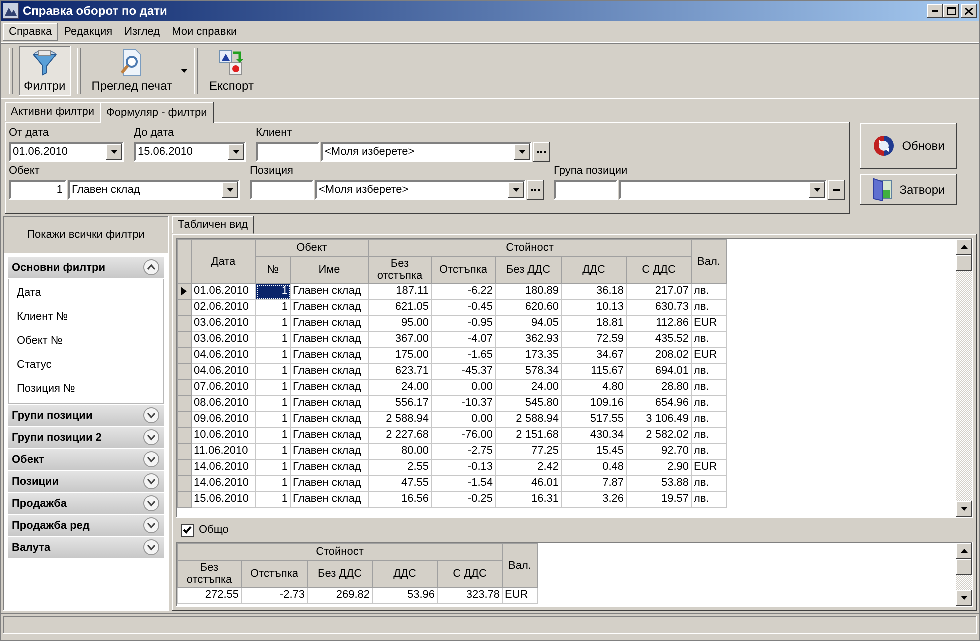  What do you see at coordinates (935, 11) in the screenshot?
I see `minimize-button` at bounding box center [935, 11].